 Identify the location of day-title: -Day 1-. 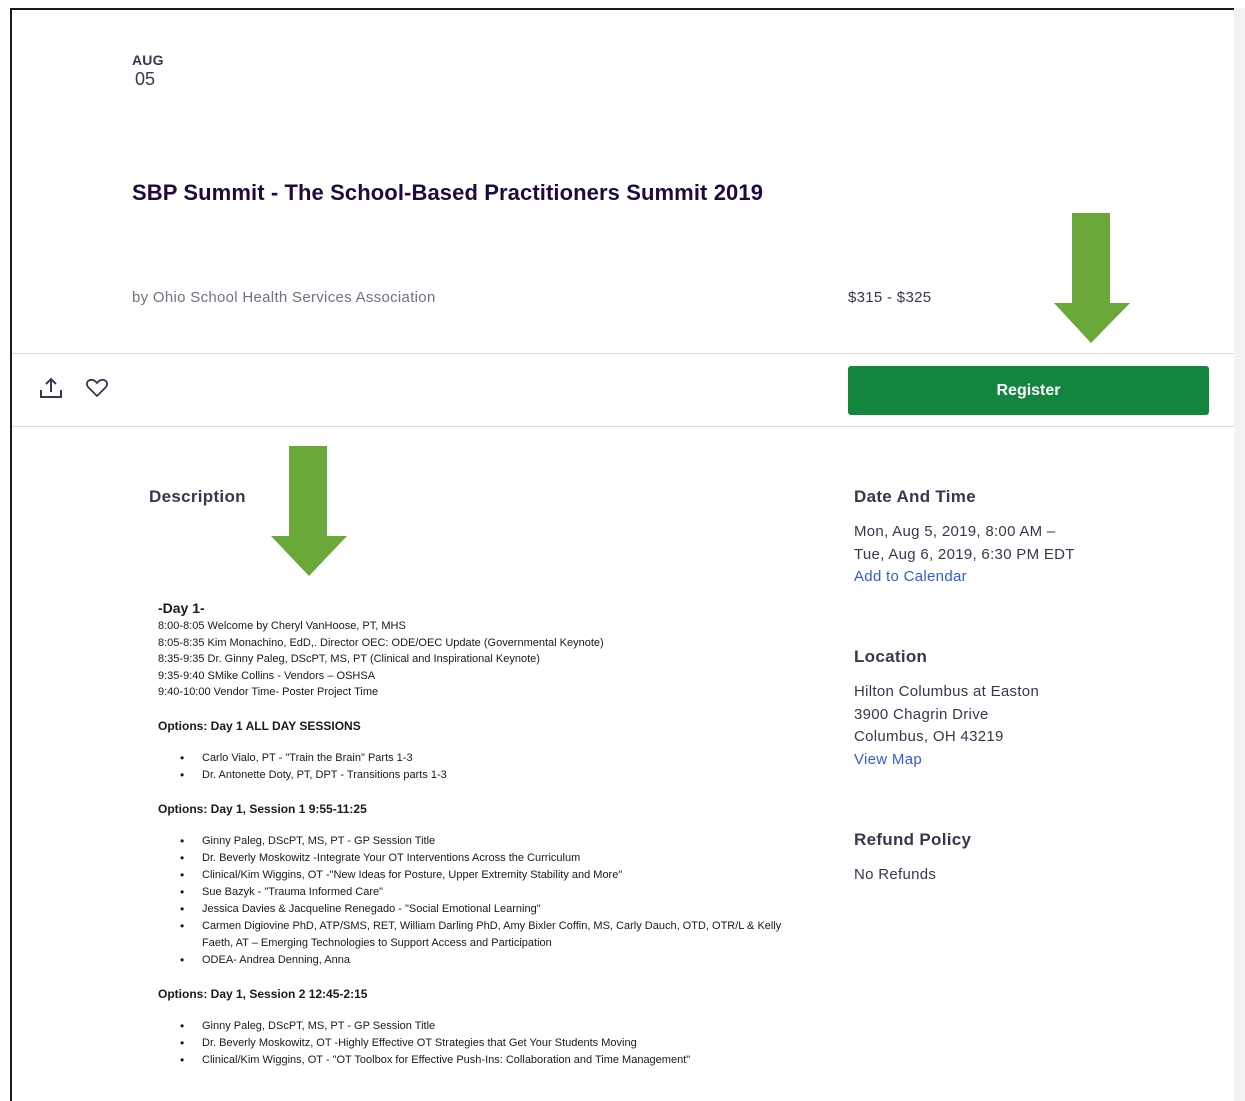
(181, 608).